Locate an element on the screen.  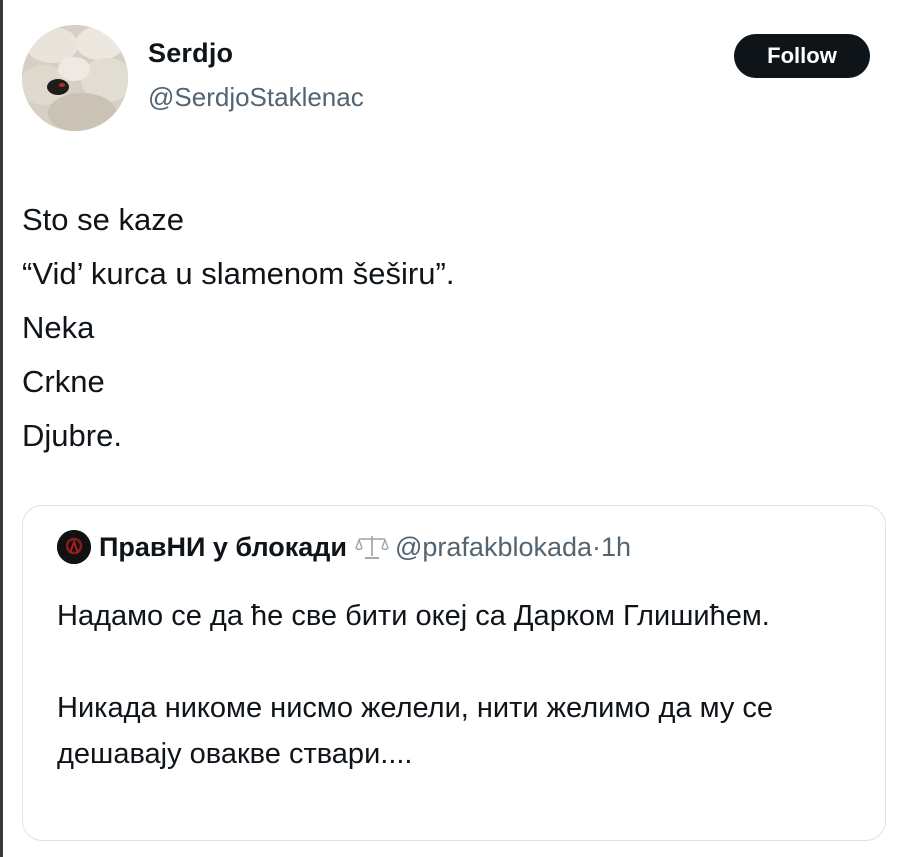
logo-icon is located at coordinates (74, 547).